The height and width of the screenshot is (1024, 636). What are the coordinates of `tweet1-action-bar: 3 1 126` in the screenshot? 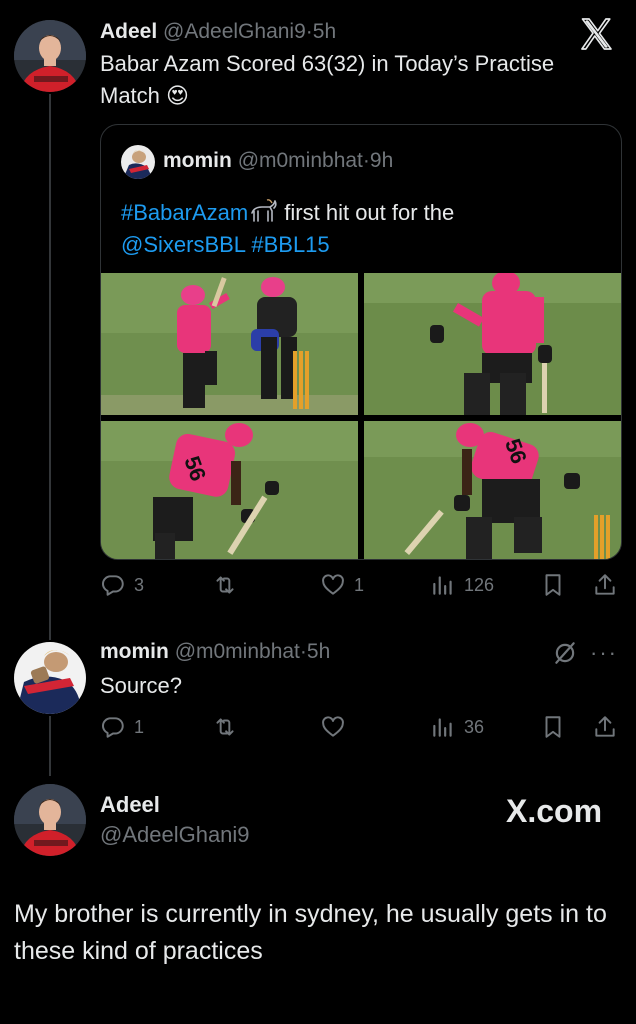 It's located at (360, 587).